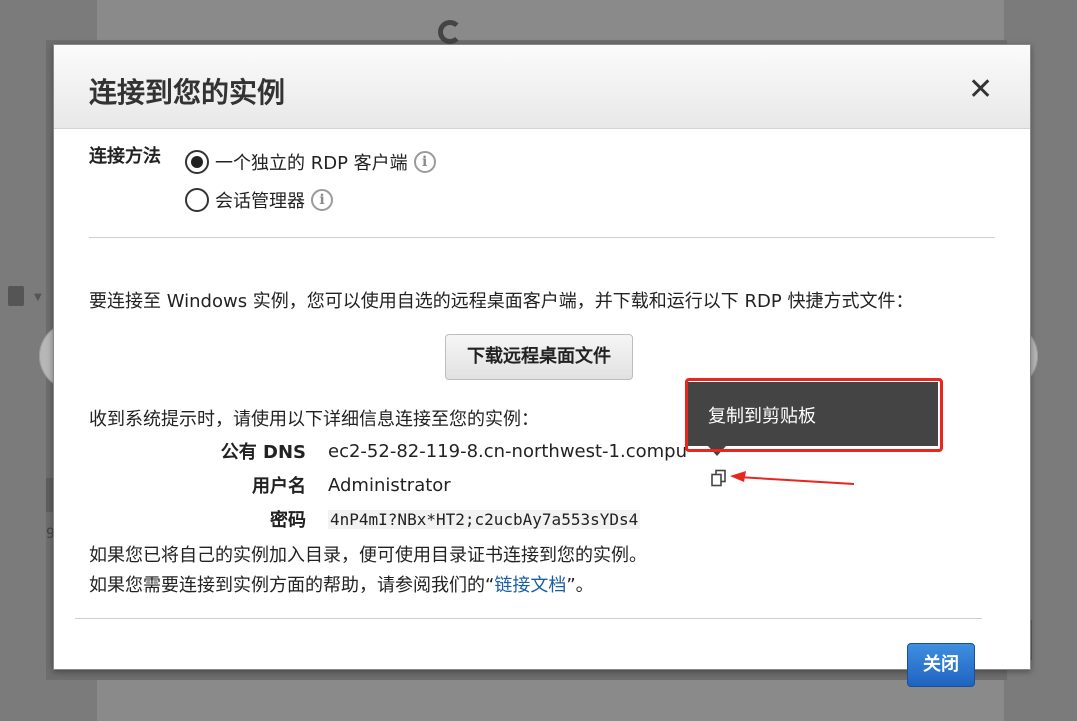 The height and width of the screenshot is (721, 1077). Describe the element at coordinates (187, 92) in the screenshot. I see `dialog-title: 连接到您的实例` at that location.